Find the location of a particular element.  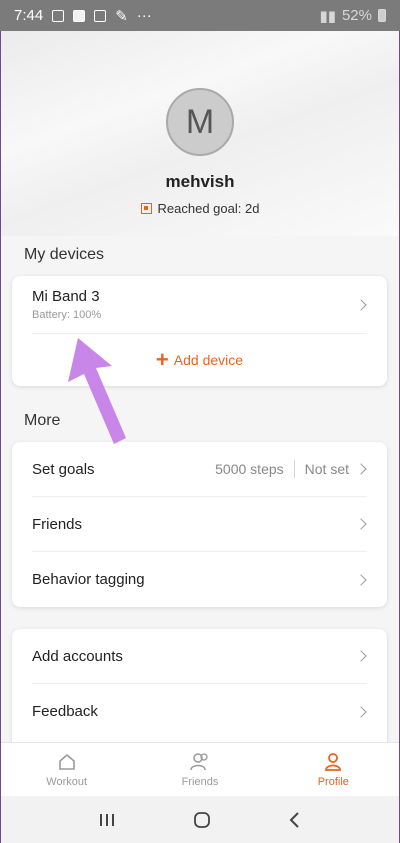

plus-icon: + is located at coordinates (162, 359).